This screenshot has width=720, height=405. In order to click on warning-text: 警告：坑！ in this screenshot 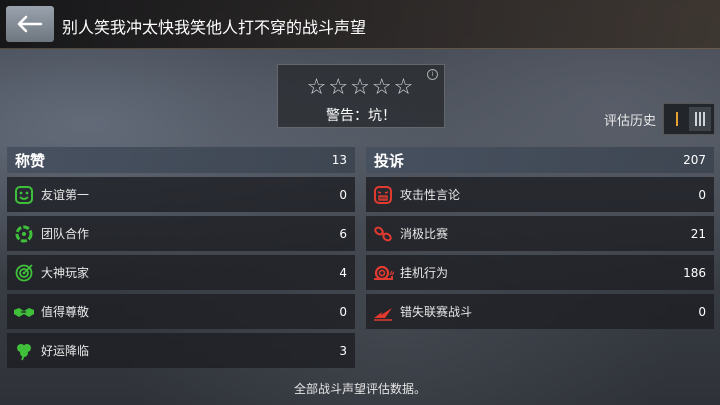, I will do `click(361, 116)`.